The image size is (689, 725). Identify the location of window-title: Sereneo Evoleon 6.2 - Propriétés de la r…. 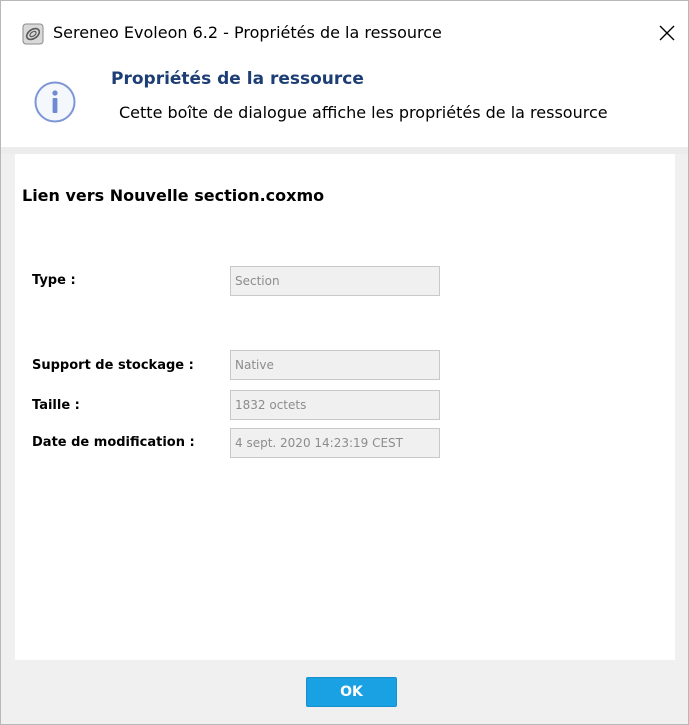
(247, 32).